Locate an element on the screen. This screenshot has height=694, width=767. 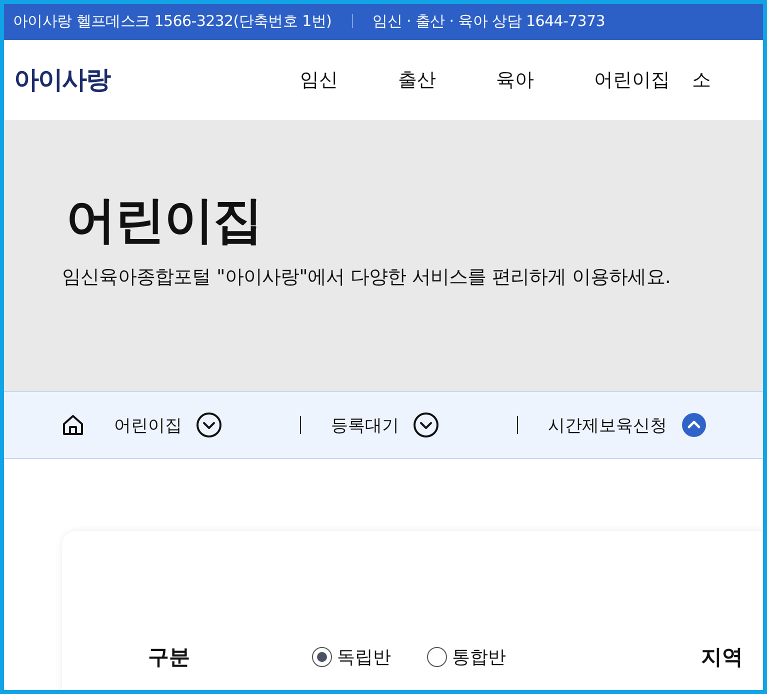
nav-link: 임신 is located at coordinates (349, 80).